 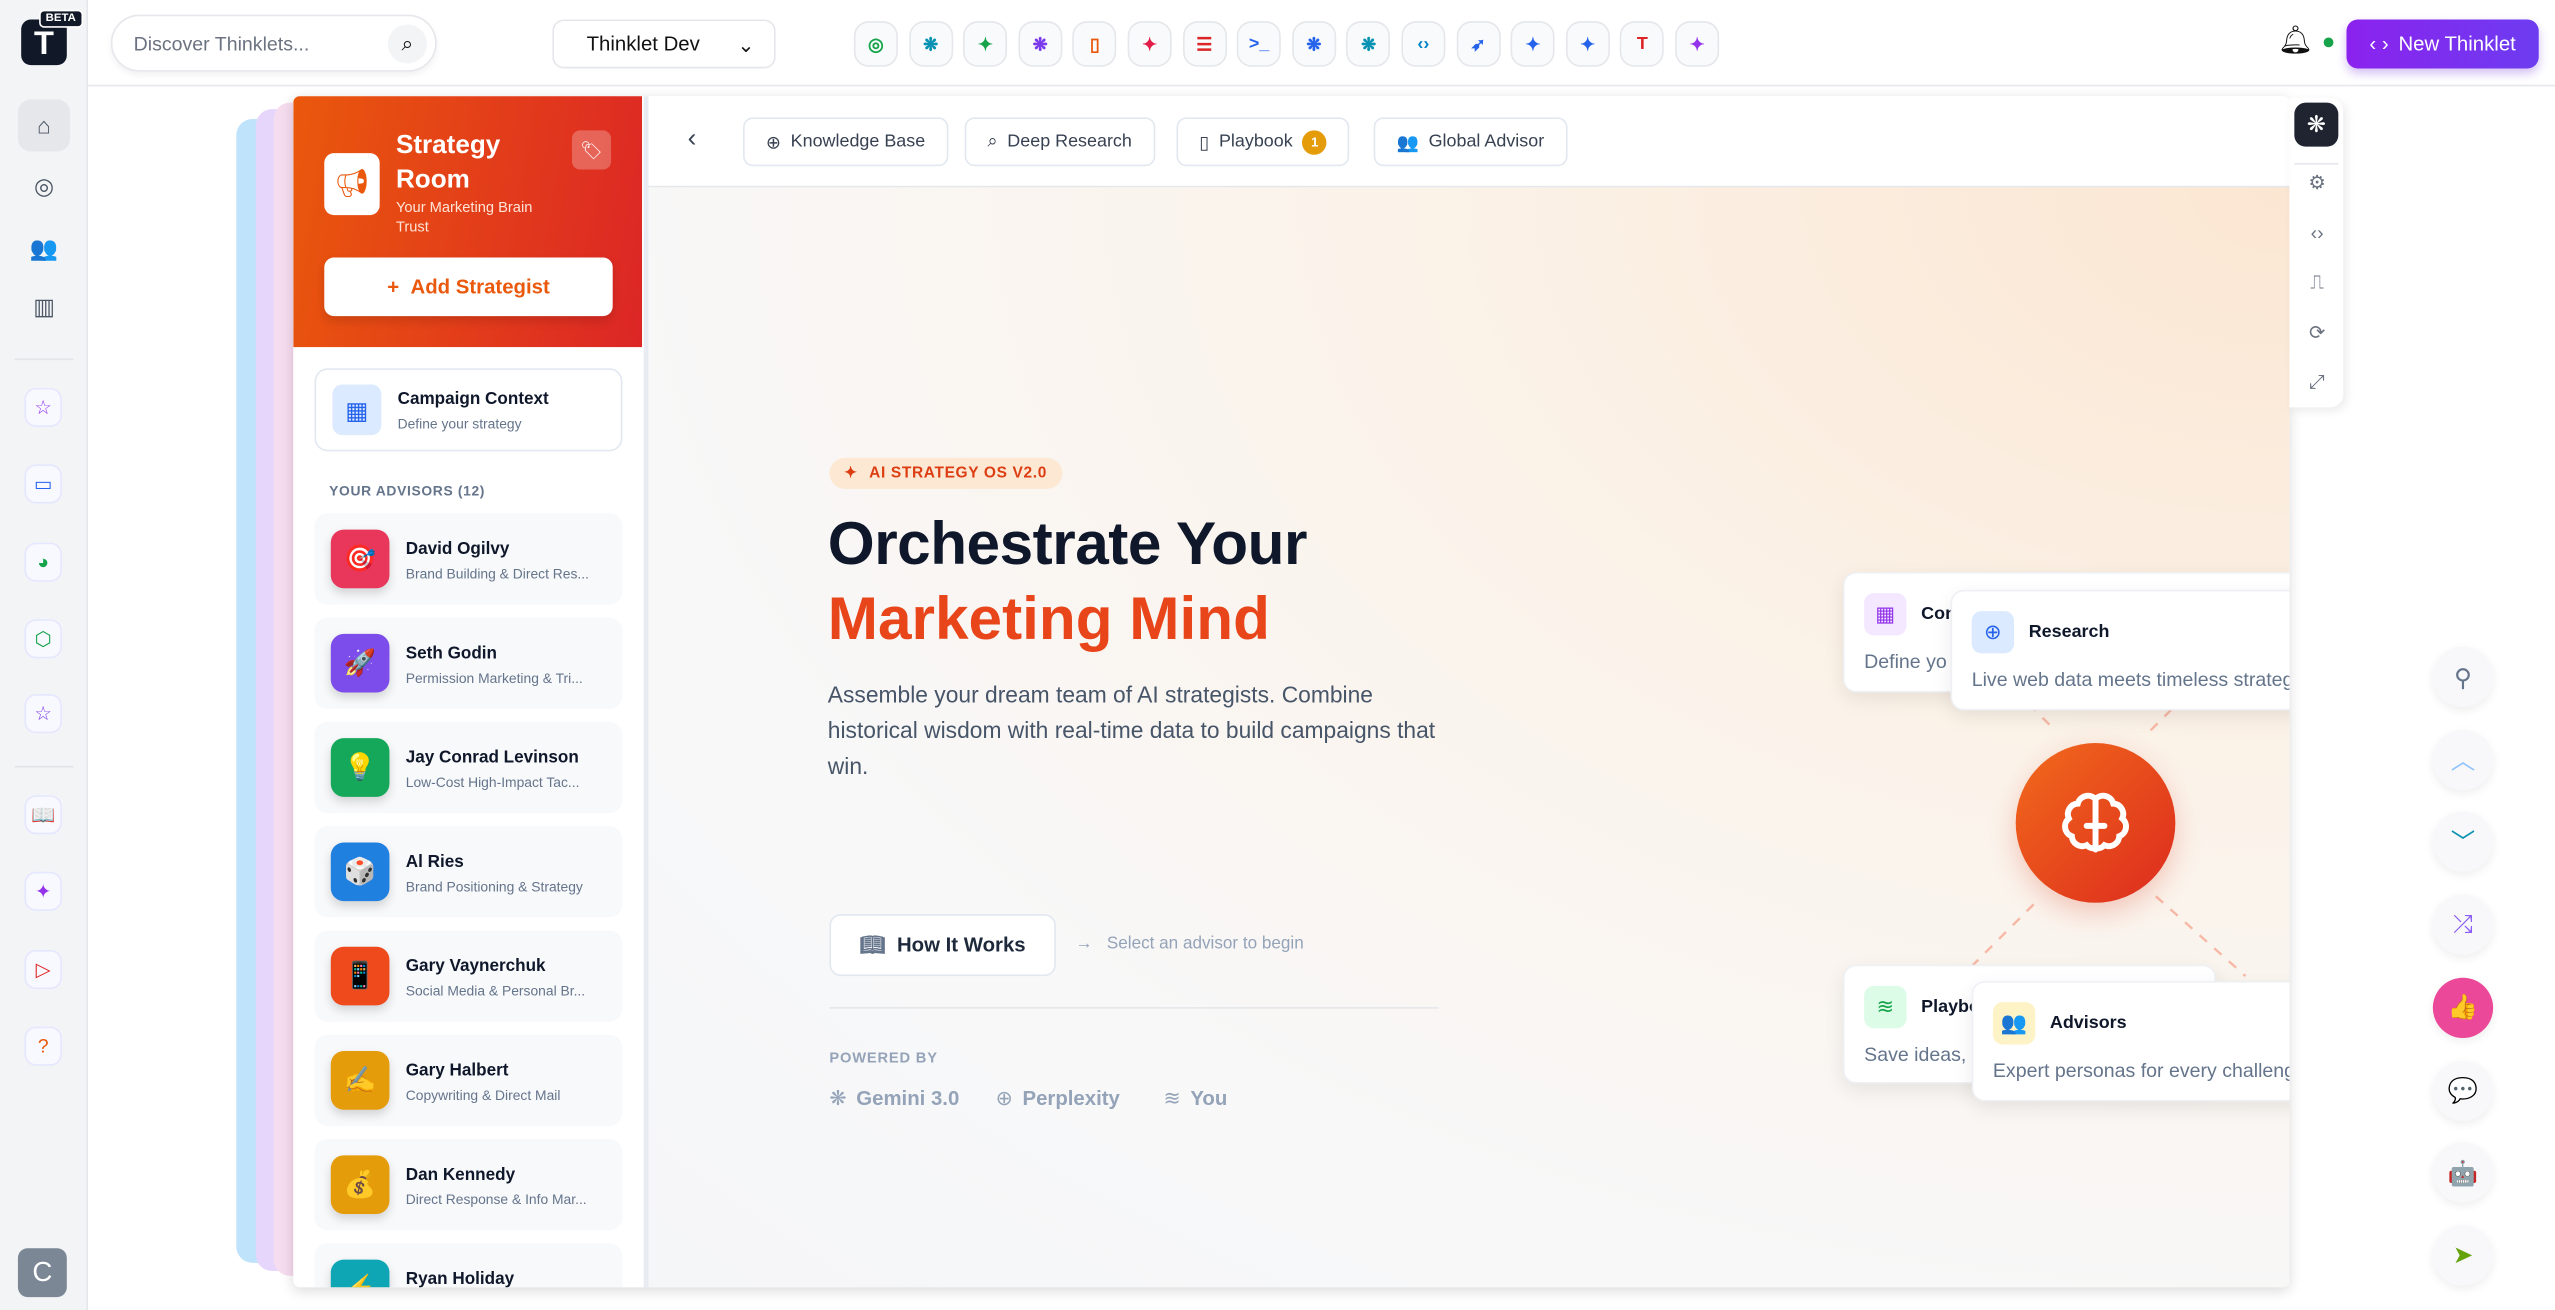 What do you see at coordinates (43, 891) in the screenshot?
I see `rail-extra: ✦` at bounding box center [43, 891].